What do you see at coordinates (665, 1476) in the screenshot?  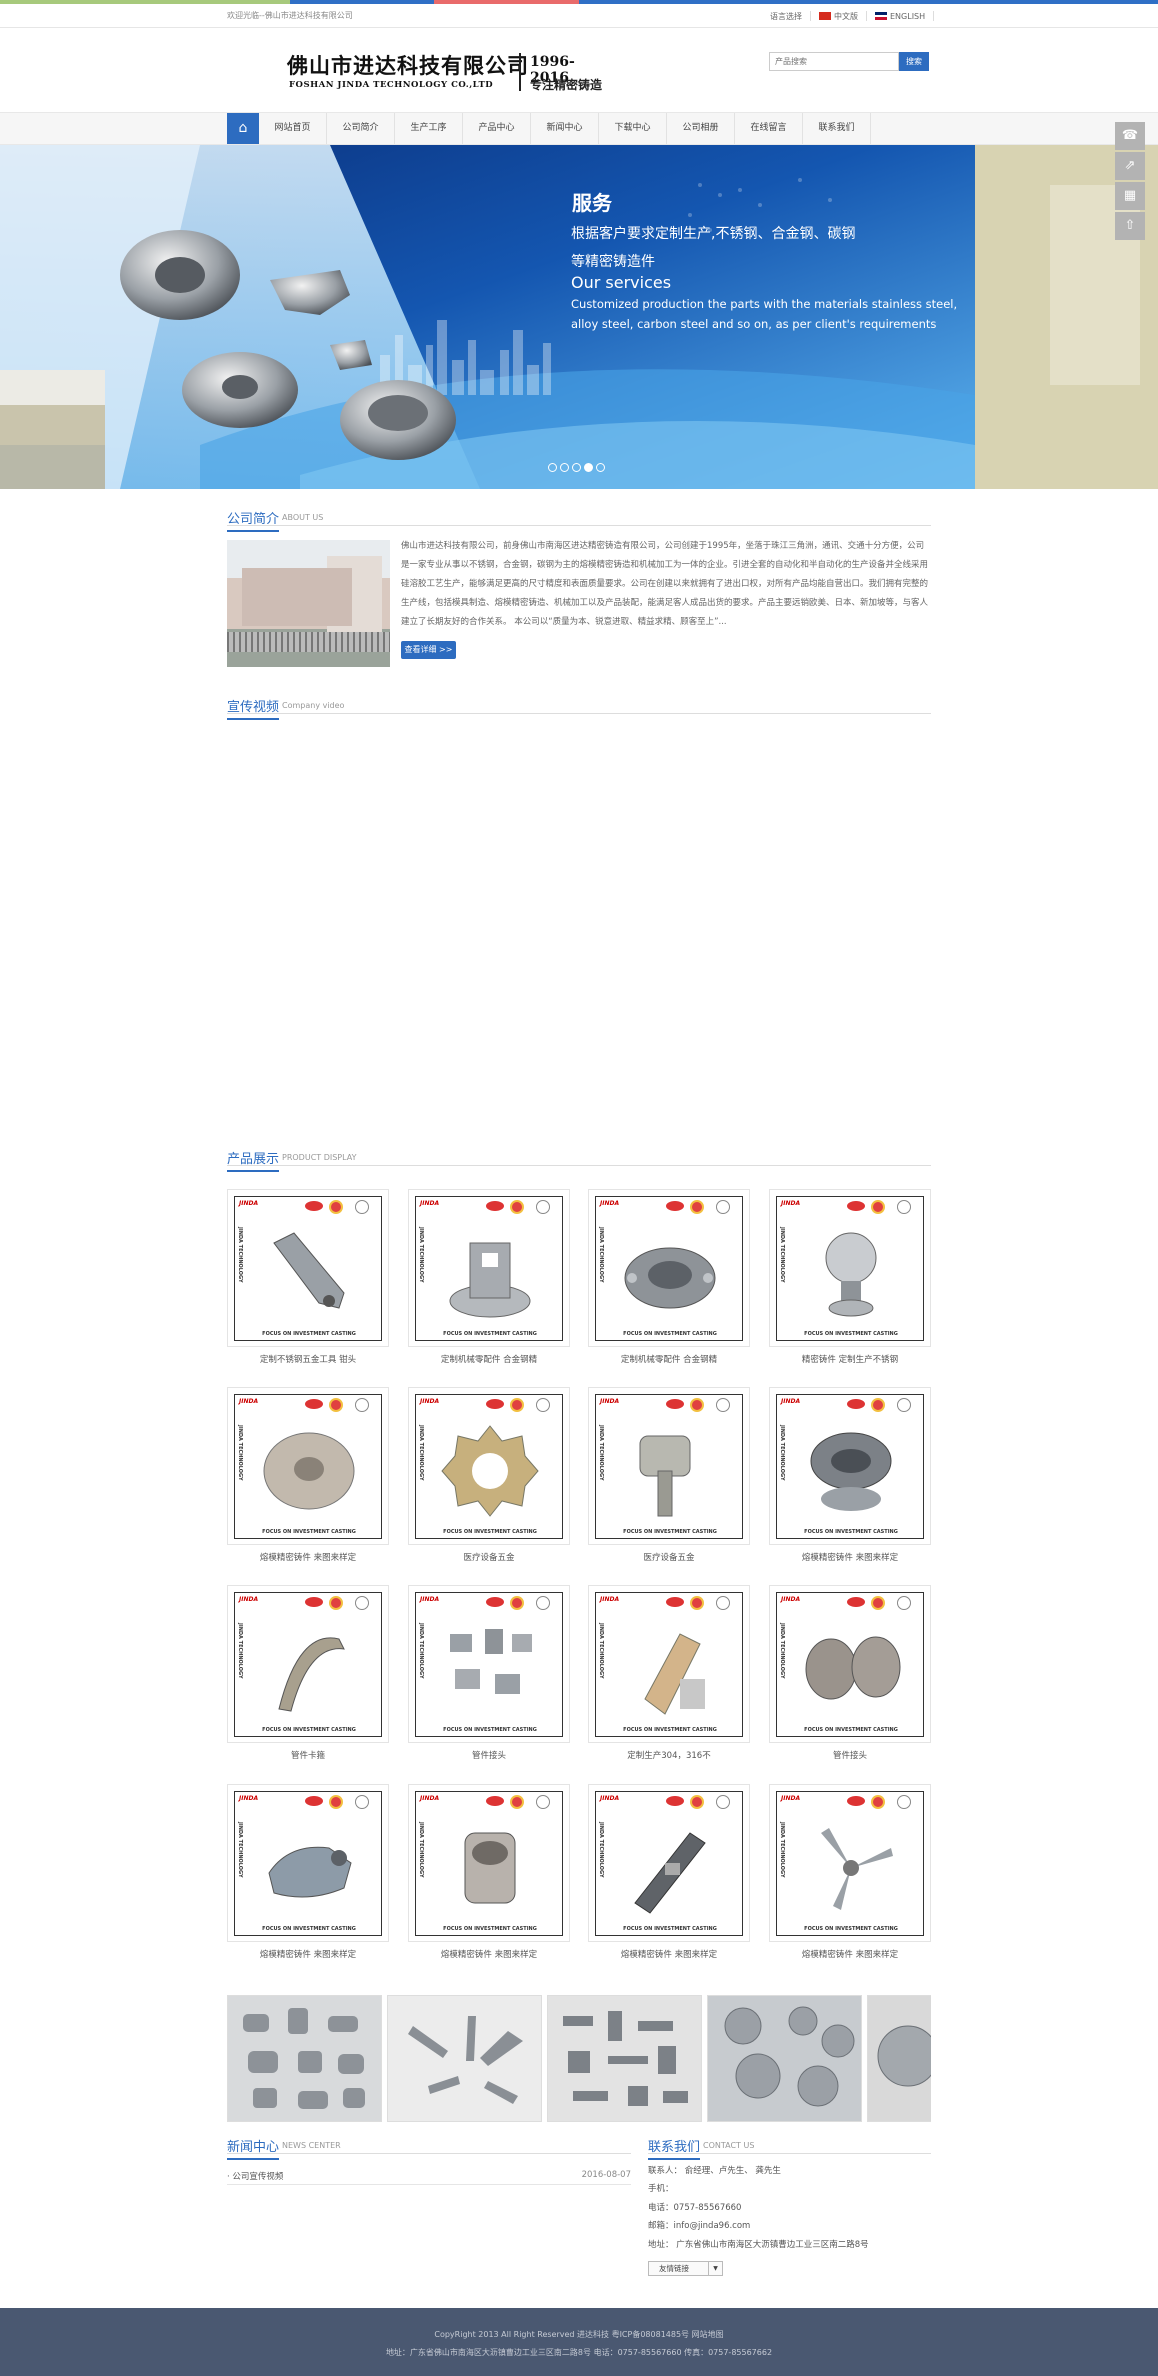 I see `product-part-illustration` at bounding box center [665, 1476].